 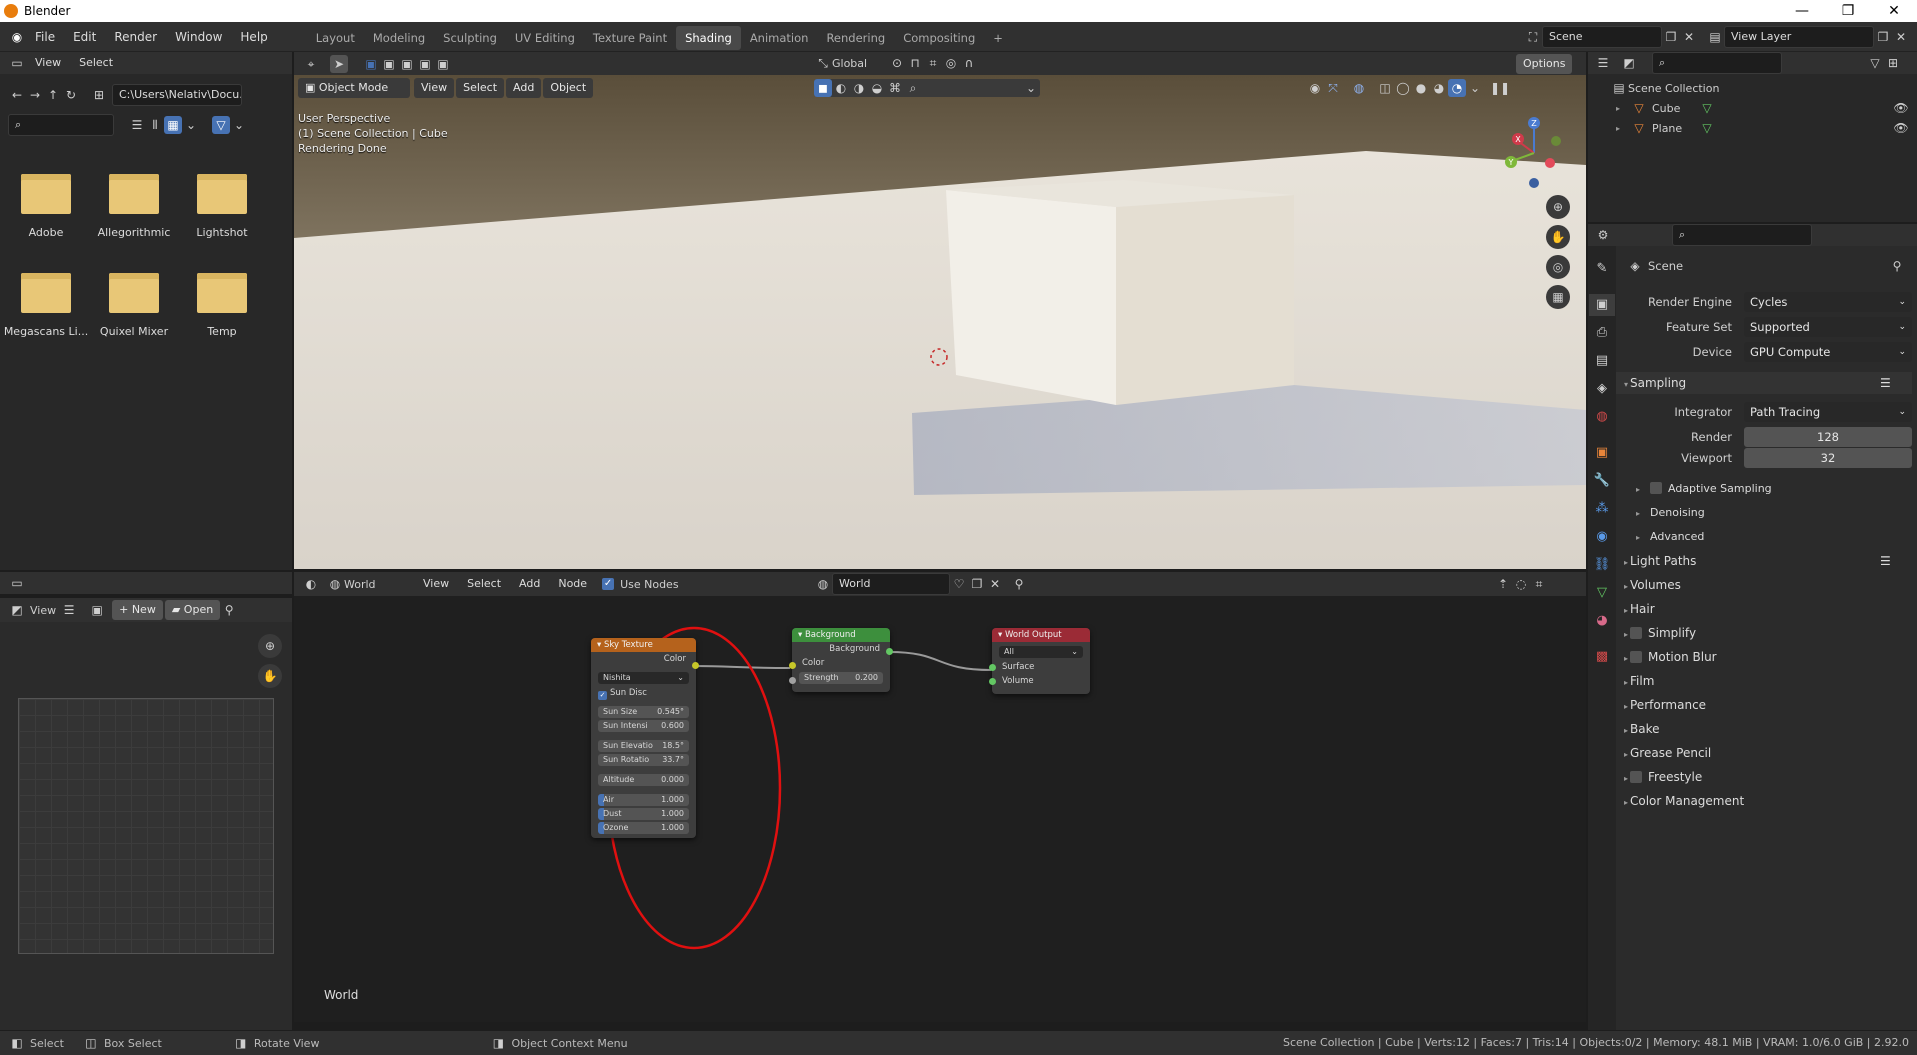 What do you see at coordinates (1764, 561) in the screenshot?
I see `light-paths-section: ▸ Light Paths ☰` at bounding box center [1764, 561].